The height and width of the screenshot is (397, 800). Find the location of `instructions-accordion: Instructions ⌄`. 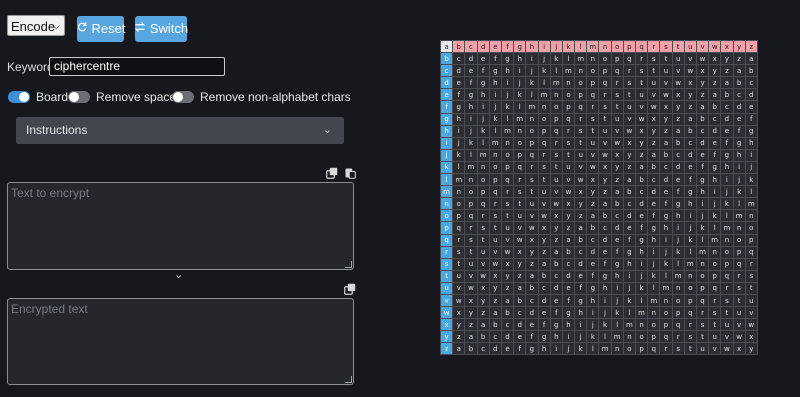

instructions-accordion: Instructions ⌄ is located at coordinates (180, 130).